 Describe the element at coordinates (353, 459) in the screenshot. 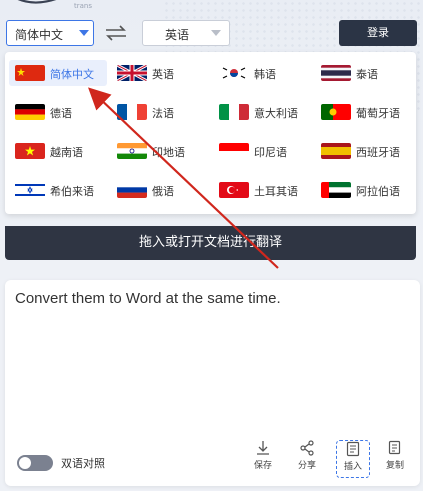

I see `insert-button: 插入` at that location.